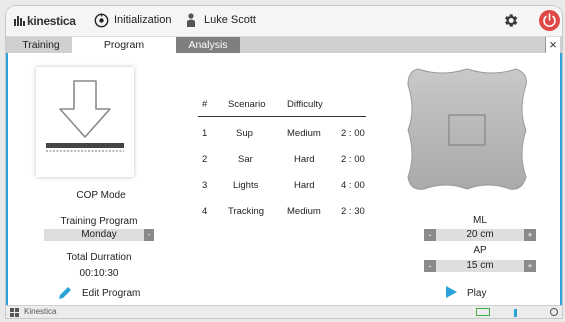 The width and height of the screenshot is (565, 322). What do you see at coordinates (245, 159) in the screenshot?
I see `row-scenario: Sar` at bounding box center [245, 159].